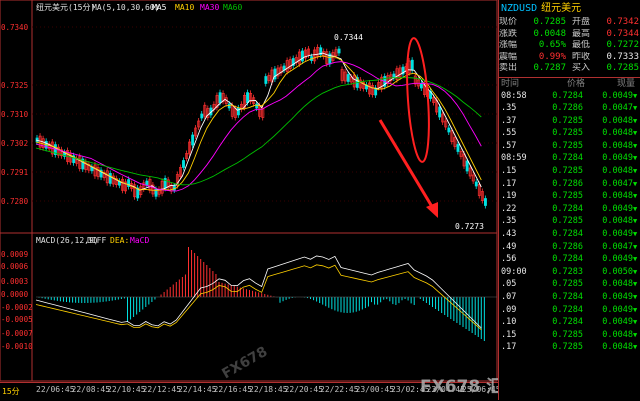 Image resolution: width=640 pixels, height=401 pixels. What do you see at coordinates (569, 58) in the screenshot?
I see `quote-row: 震幅 0.99% 昨收 0.7333` at bounding box center [569, 58].